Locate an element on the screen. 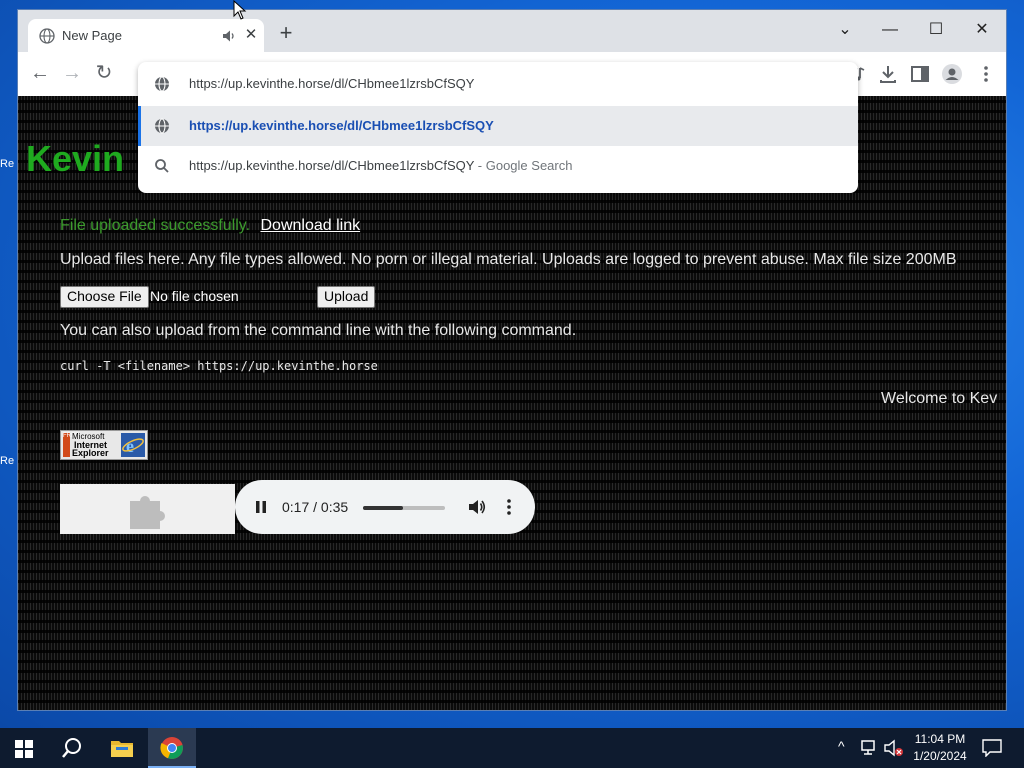  chrome-taskbar-button is located at coordinates (172, 748).